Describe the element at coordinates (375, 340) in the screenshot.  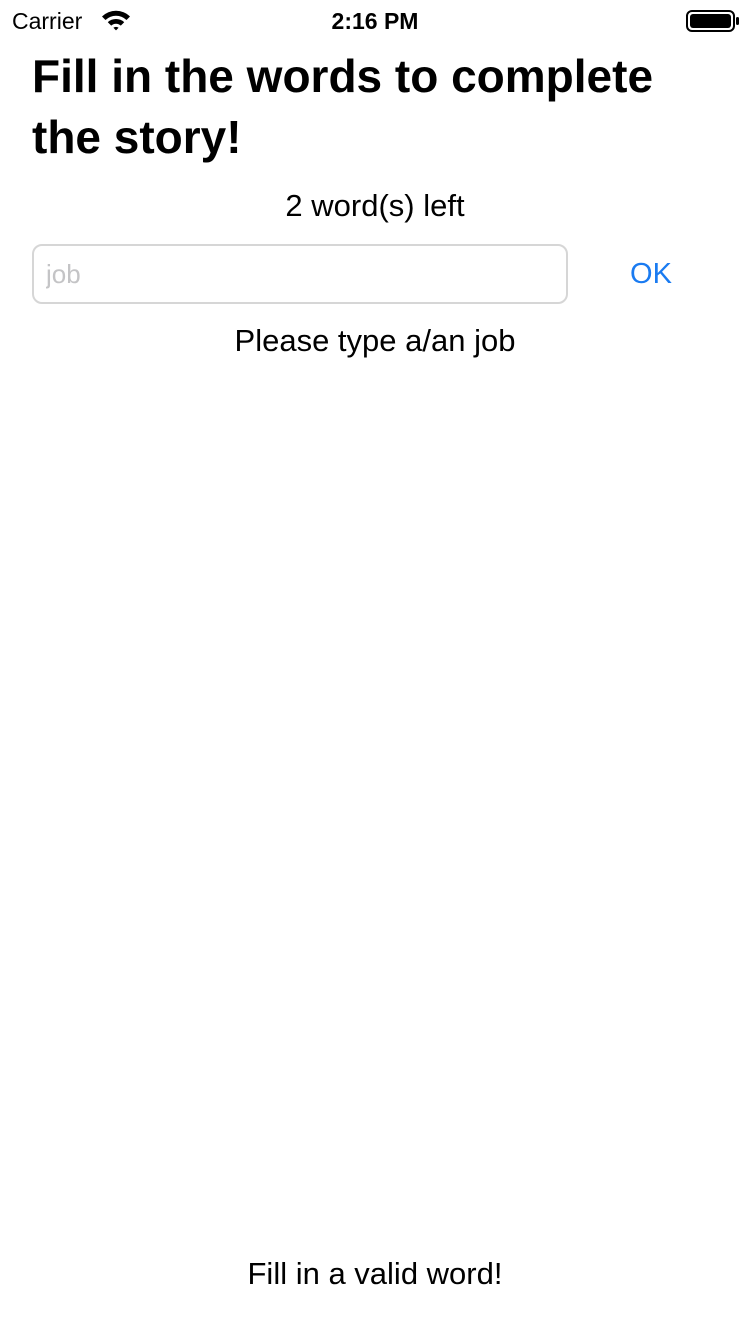
I see `word-prompt: Please type a/an job` at that location.